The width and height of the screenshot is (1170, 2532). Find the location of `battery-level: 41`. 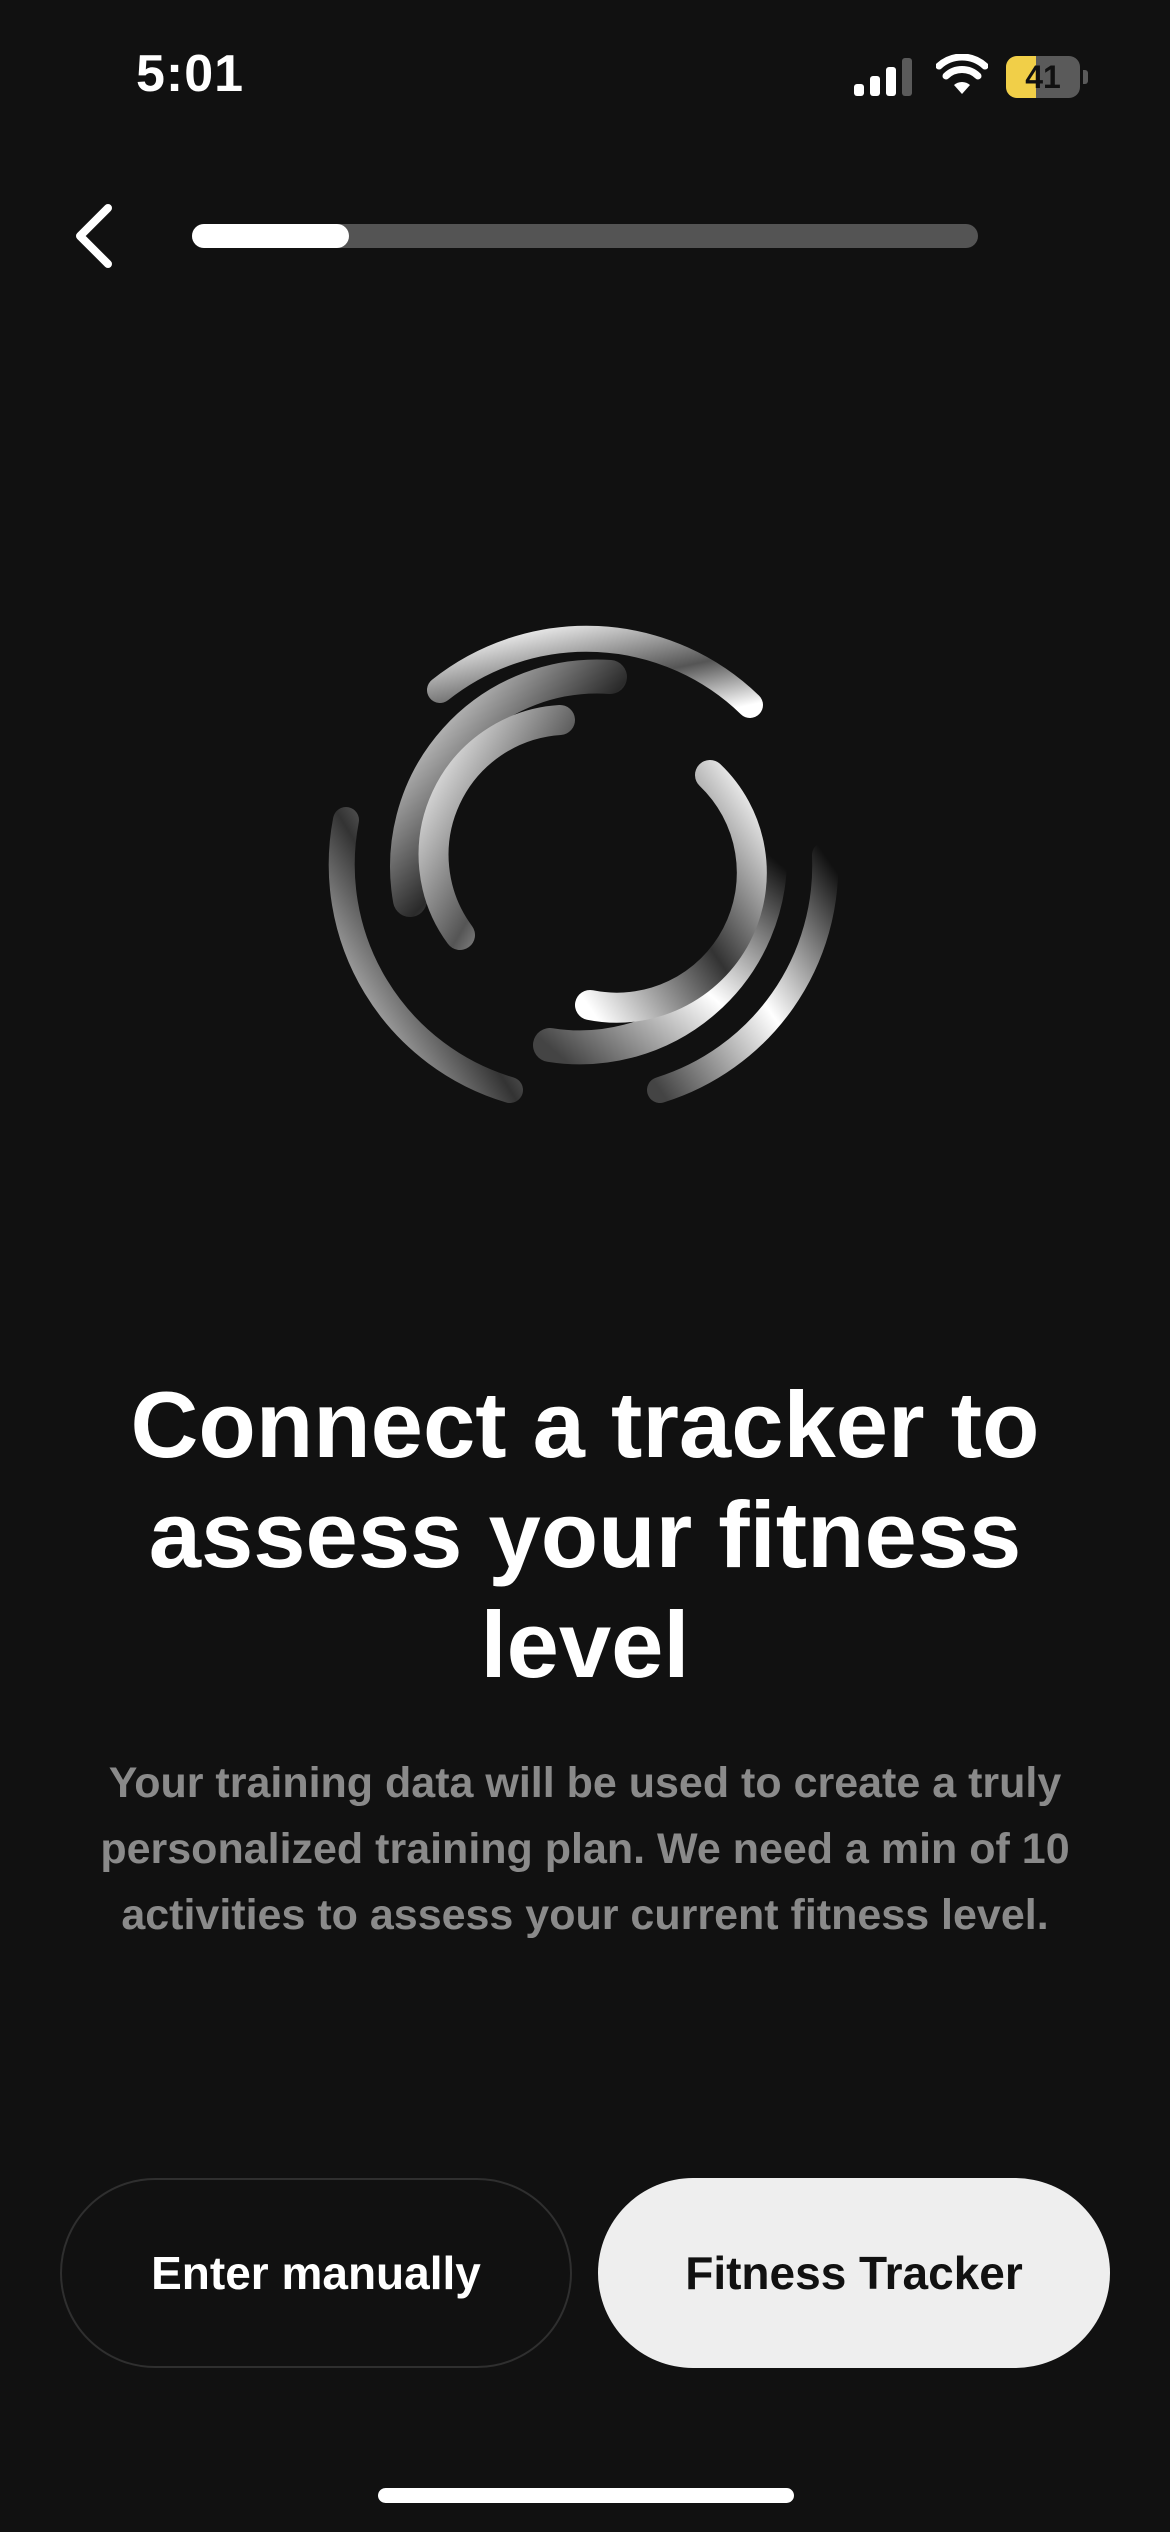

battery-level: 41 is located at coordinates (1043, 77).